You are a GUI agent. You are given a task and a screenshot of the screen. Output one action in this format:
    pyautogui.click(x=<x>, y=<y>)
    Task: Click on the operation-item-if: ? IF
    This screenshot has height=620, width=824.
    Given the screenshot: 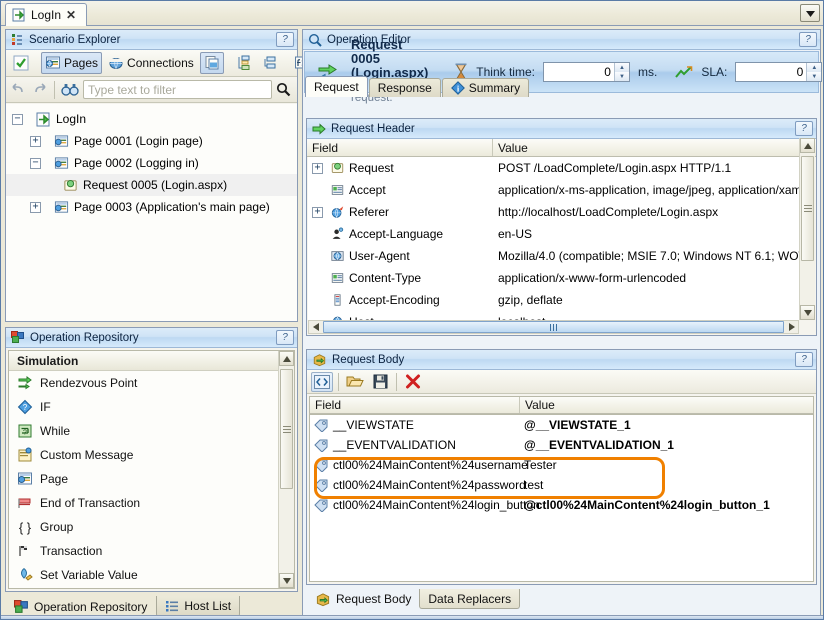 What is the action you would take?
    pyautogui.click(x=151, y=407)
    